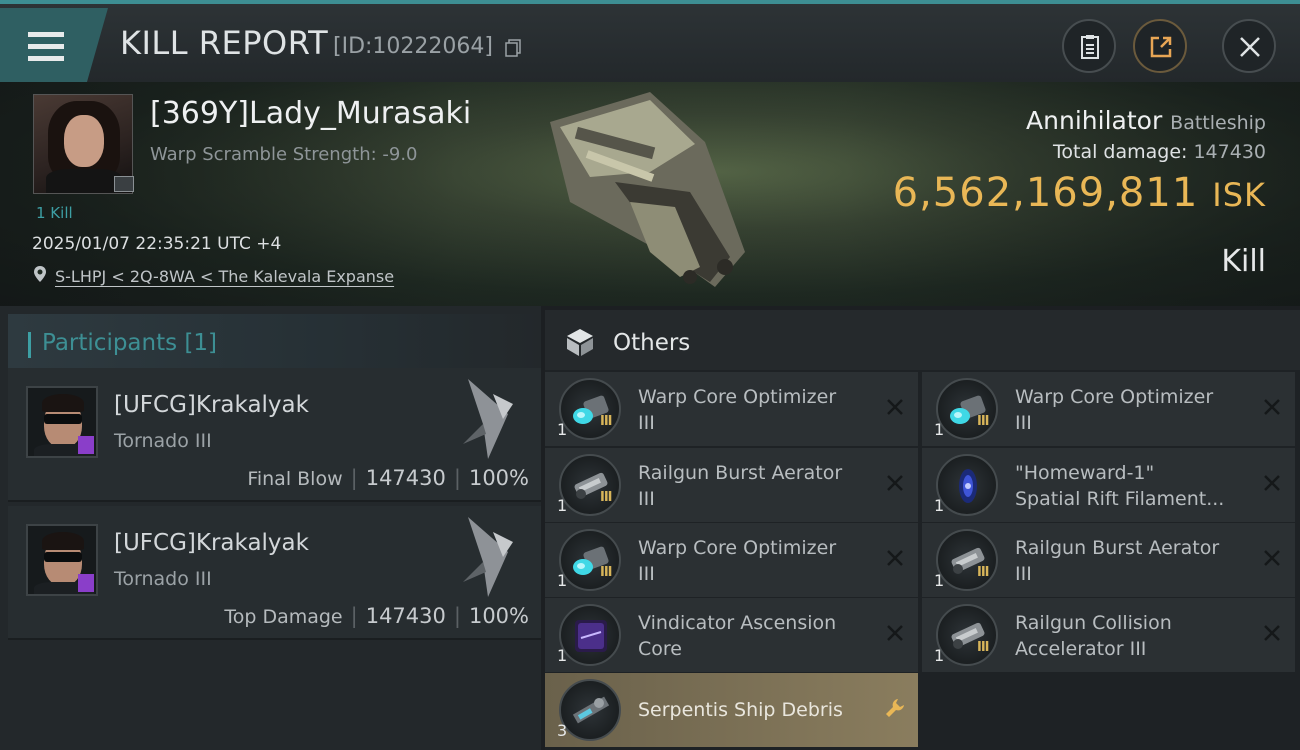  Describe the element at coordinates (983, 572) in the screenshot. I see `tier-badge: III` at that location.